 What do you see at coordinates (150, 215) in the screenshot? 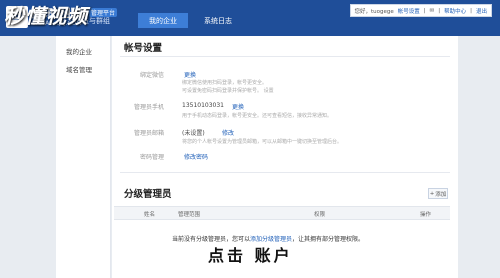
I see `column-name: 姓名` at bounding box center [150, 215].